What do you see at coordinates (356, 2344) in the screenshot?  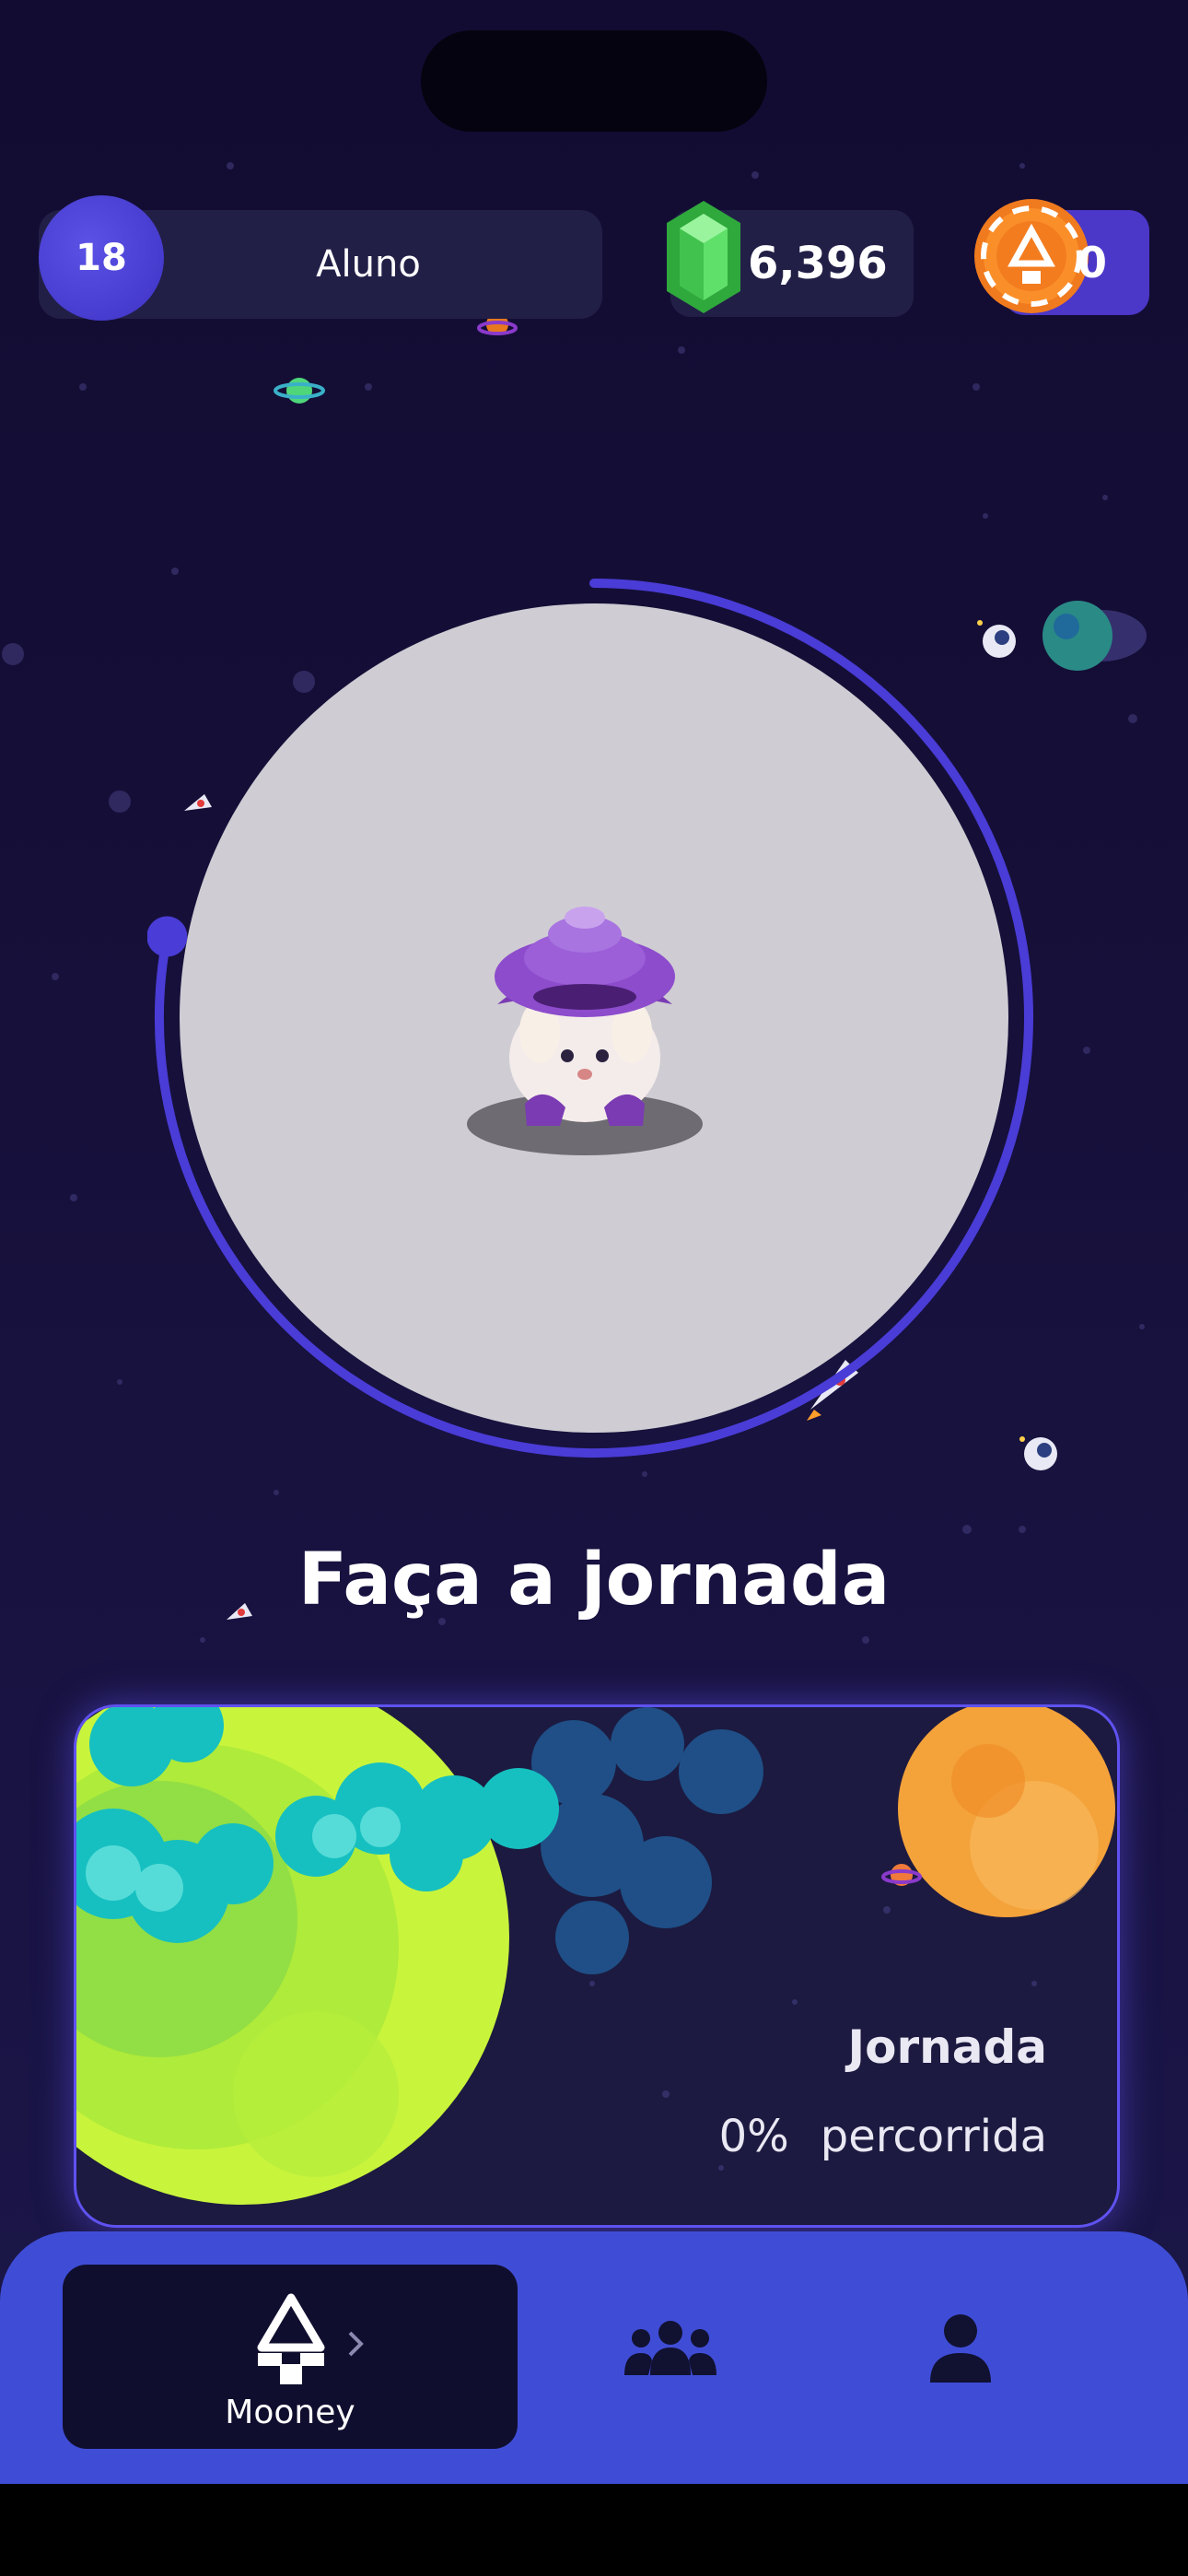 I see `chevron-right-icon` at bounding box center [356, 2344].